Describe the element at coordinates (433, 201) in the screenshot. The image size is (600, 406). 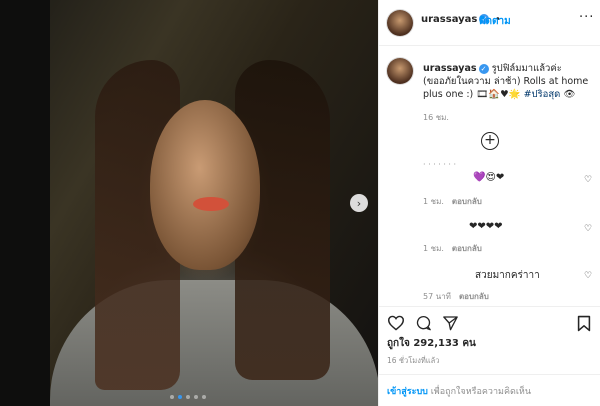
I see `comment-1-time: 1 ชม.` at that location.